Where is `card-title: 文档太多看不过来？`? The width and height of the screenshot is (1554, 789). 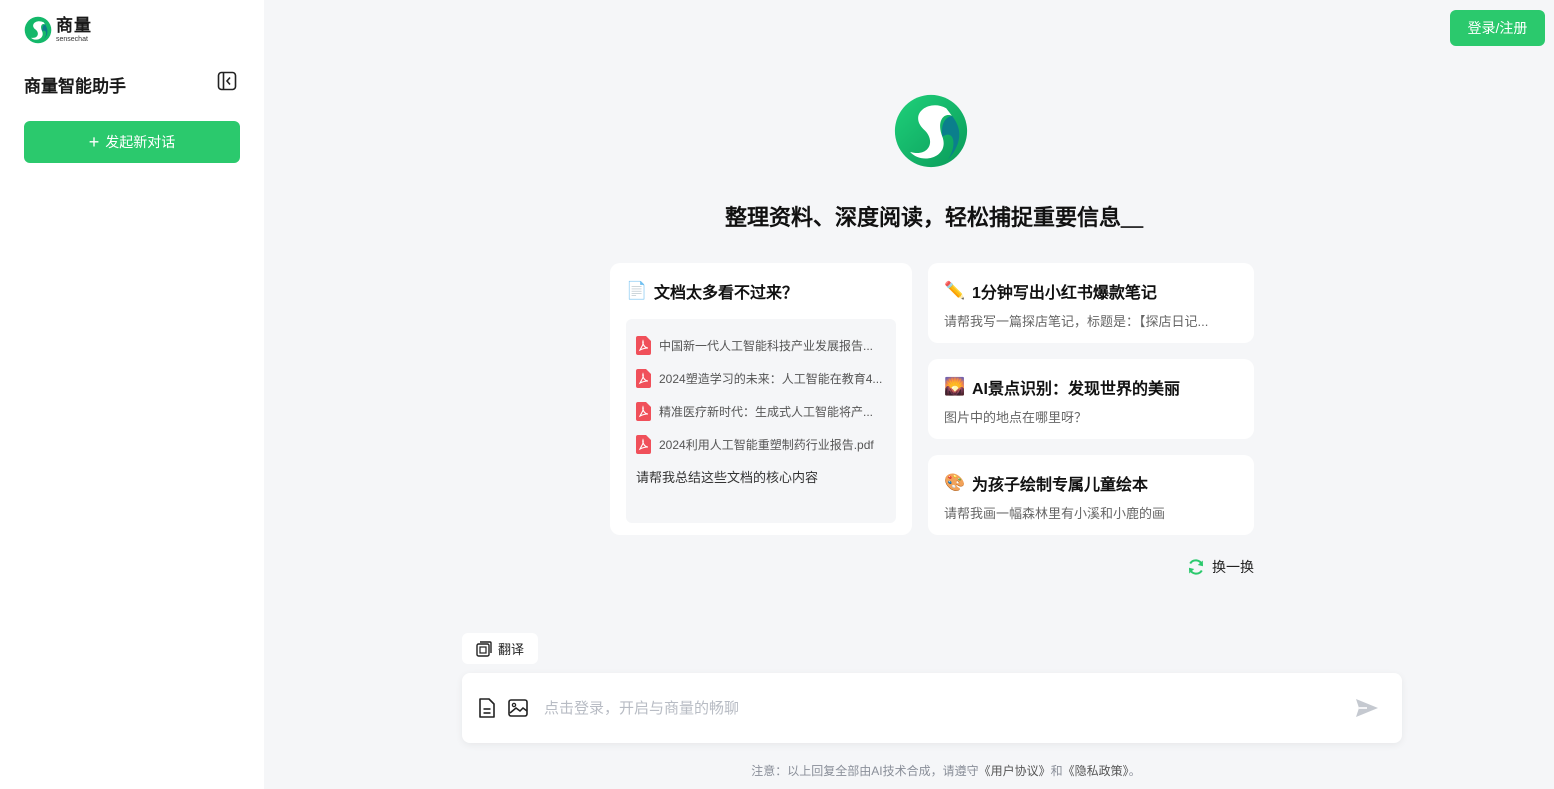
card-title: 文档太多看不过来？ is located at coordinates (726, 293).